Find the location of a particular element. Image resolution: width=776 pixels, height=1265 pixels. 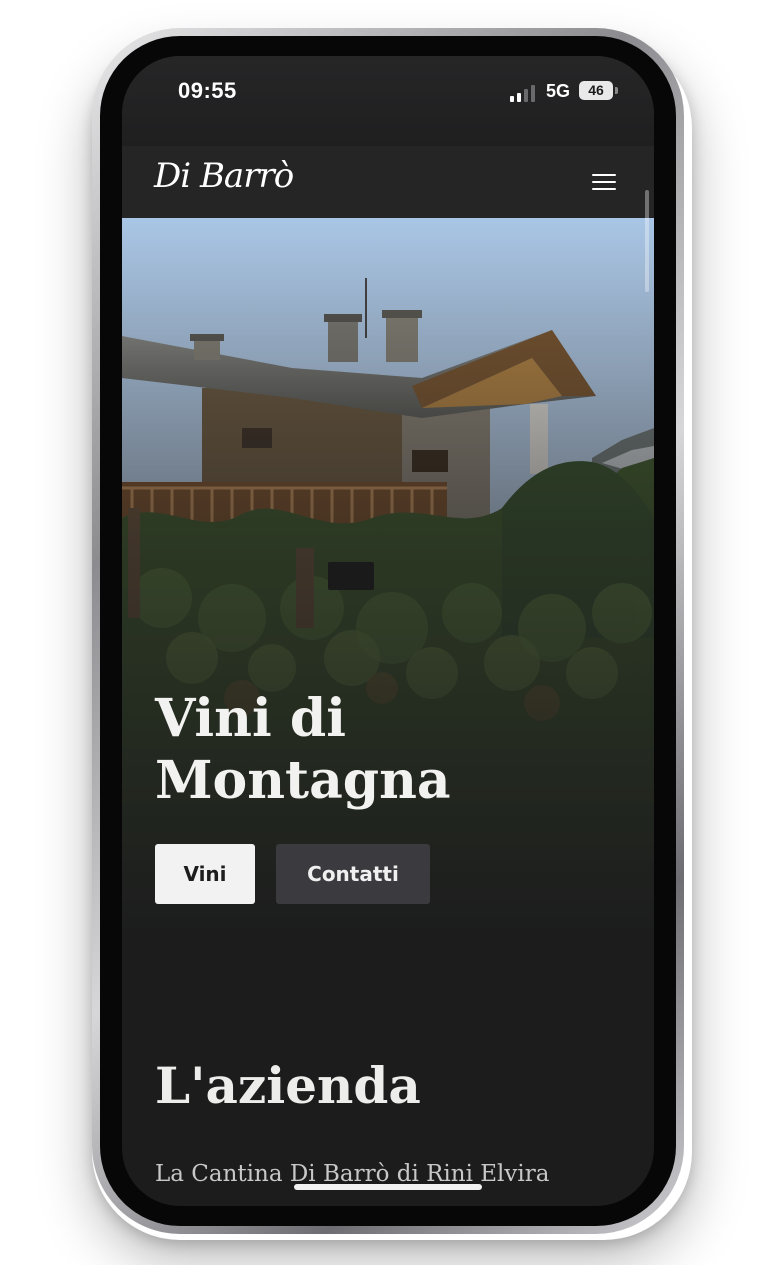

vini-button: Vini is located at coordinates (205, 874).